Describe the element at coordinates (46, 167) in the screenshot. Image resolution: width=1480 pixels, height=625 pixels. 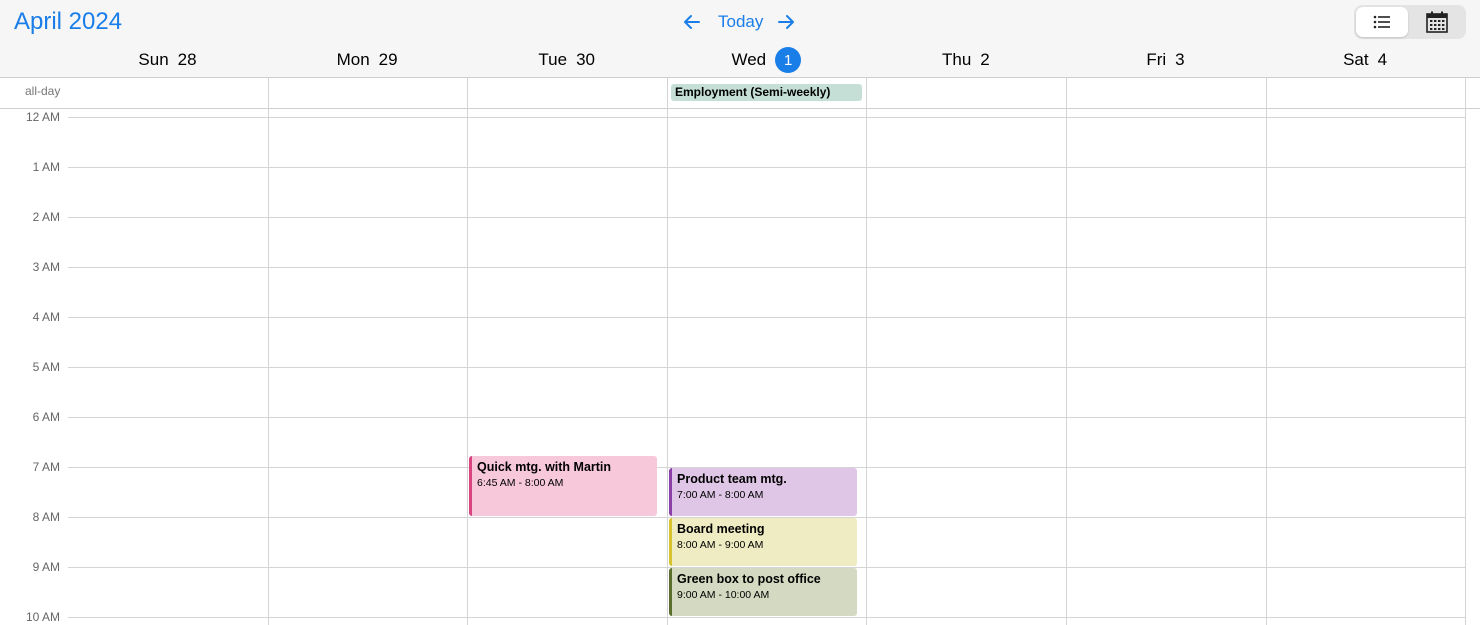
I see `time-label: 1 AM` at that location.